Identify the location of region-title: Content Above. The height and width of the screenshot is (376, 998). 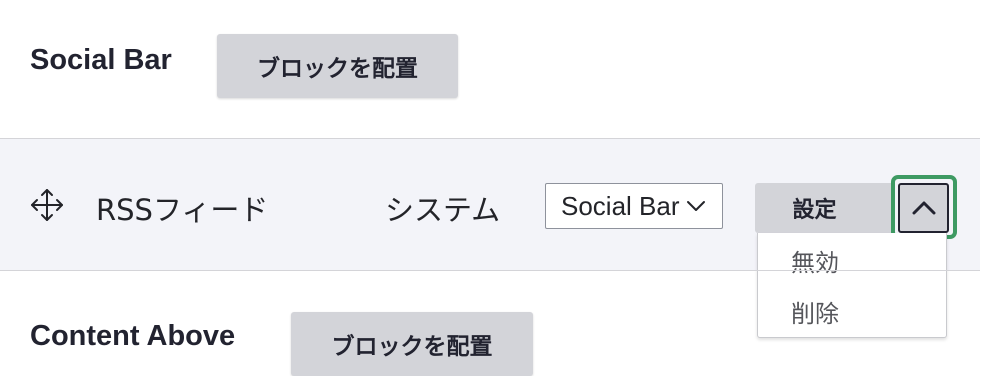
(133, 336).